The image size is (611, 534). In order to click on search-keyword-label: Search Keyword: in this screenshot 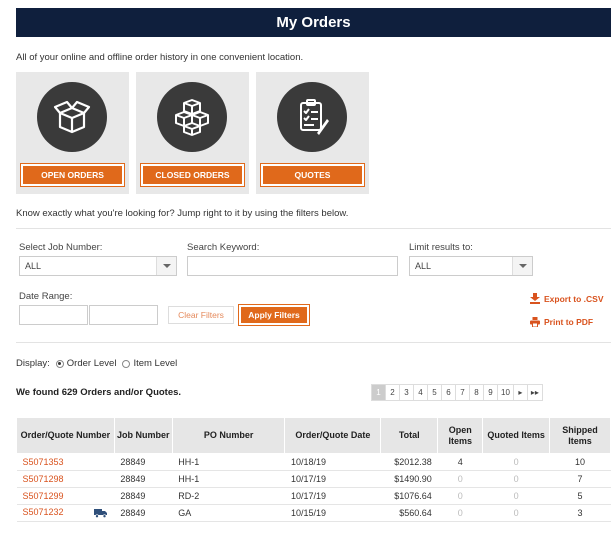, I will do `click(223, 247)`.